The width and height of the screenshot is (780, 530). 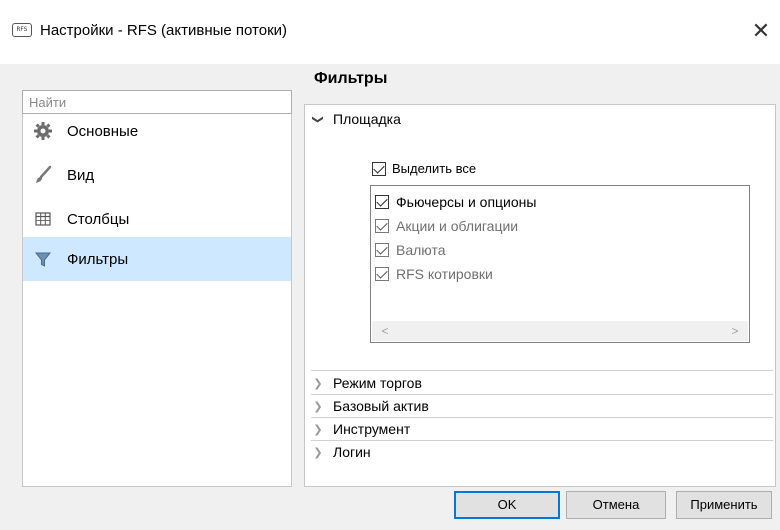 I want to click on nav-item-columns: Столбцы, so click(x=157, y=219).